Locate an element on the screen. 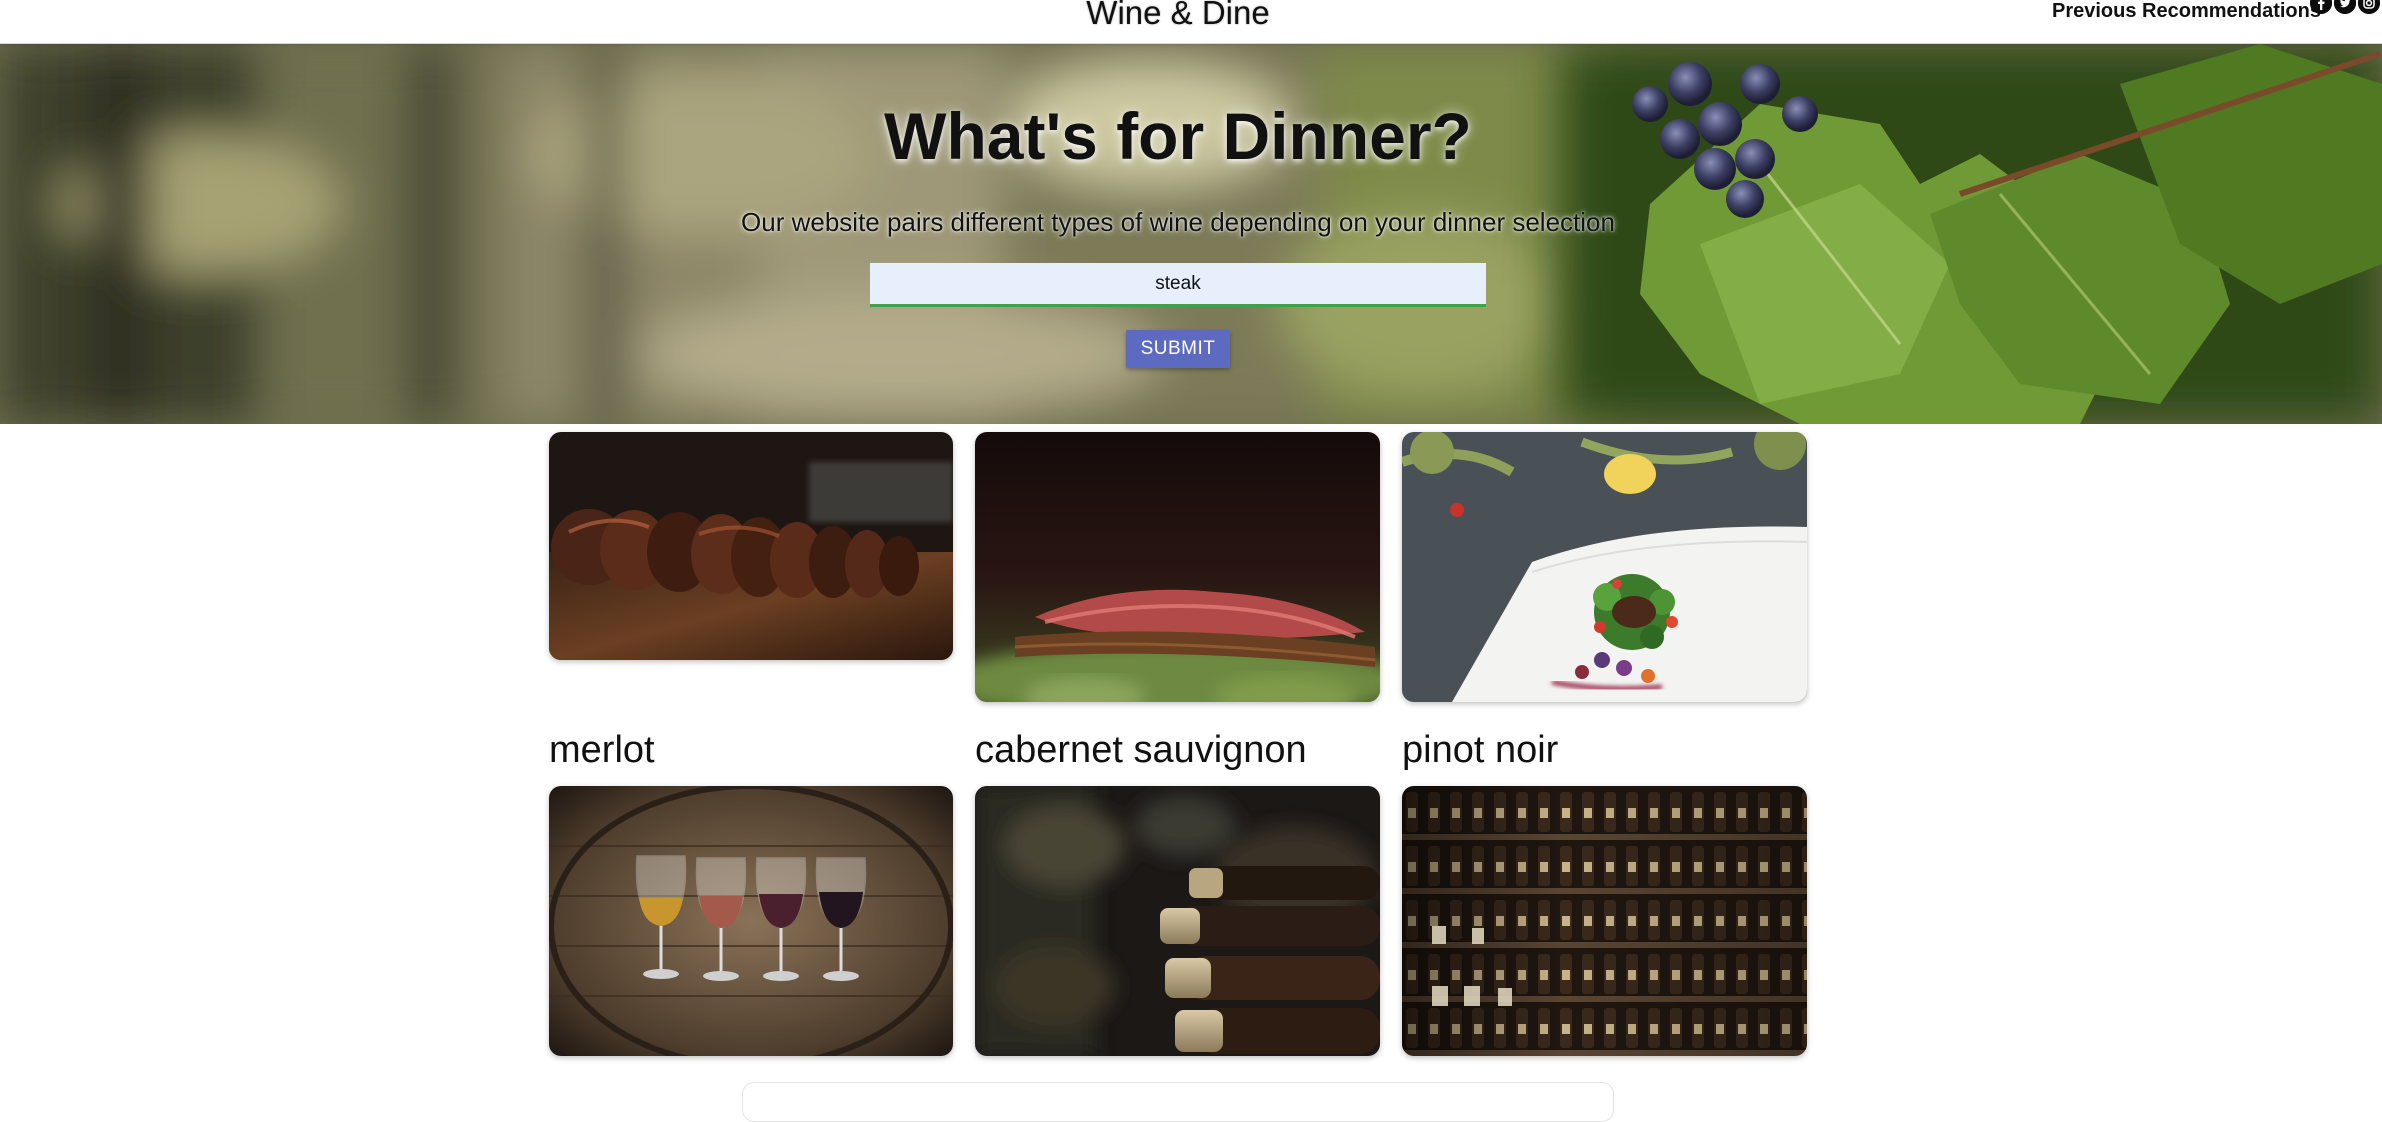 Image resolution: width=2382 pixels, height=1122 pixels. hero-title: What's for Dinner? is located at coordinates (1178, 136).